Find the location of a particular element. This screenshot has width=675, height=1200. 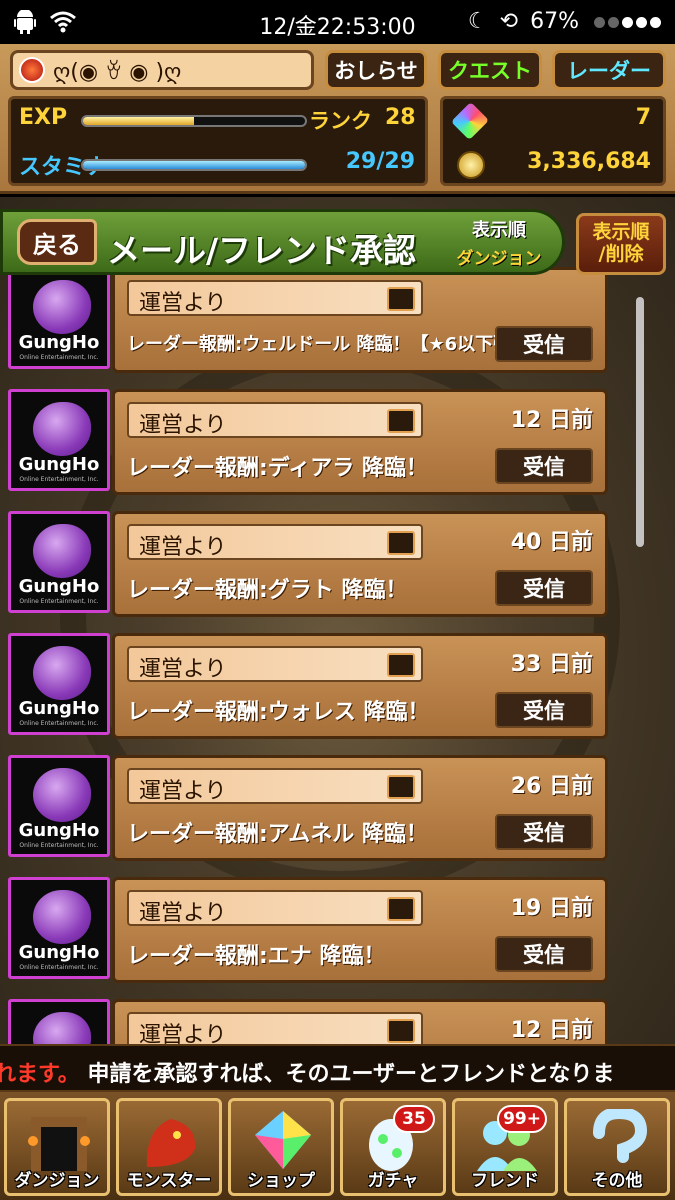

ticker-red-text: れます。 is located at coordinates (40, 1074).